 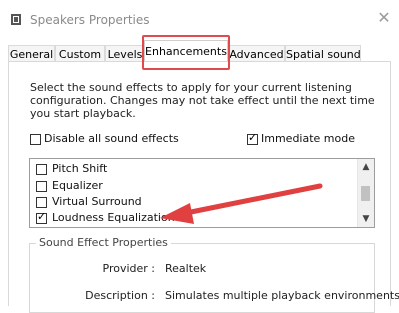 What do you see at coordinates (41, 202) in the screenshot?
I see `virtual-surround-checkbox` at bounding box center [41, 202].